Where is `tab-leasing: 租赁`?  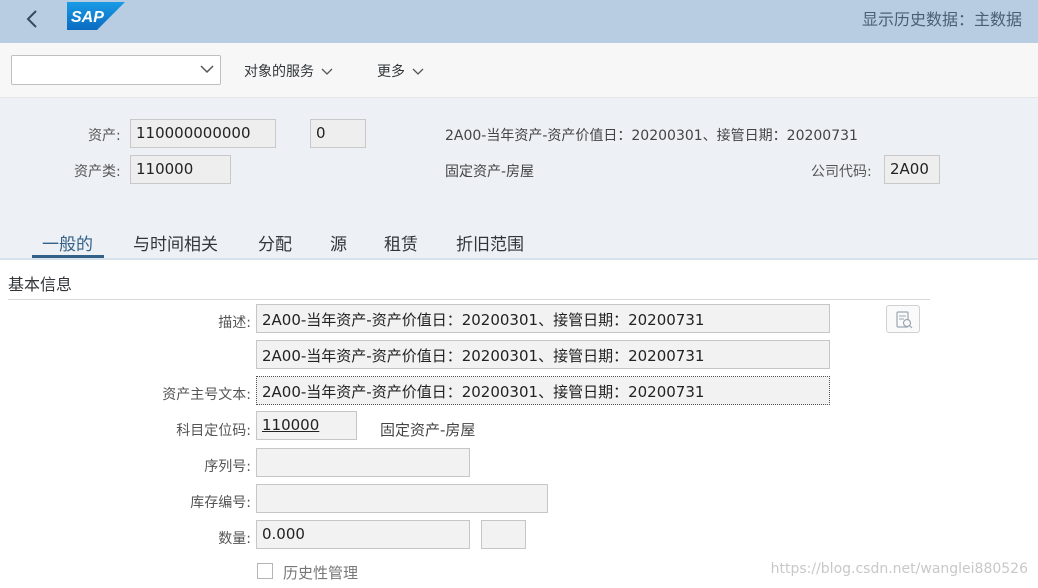
tab-leasing: 租赁 is located at coordinates (401, 242).